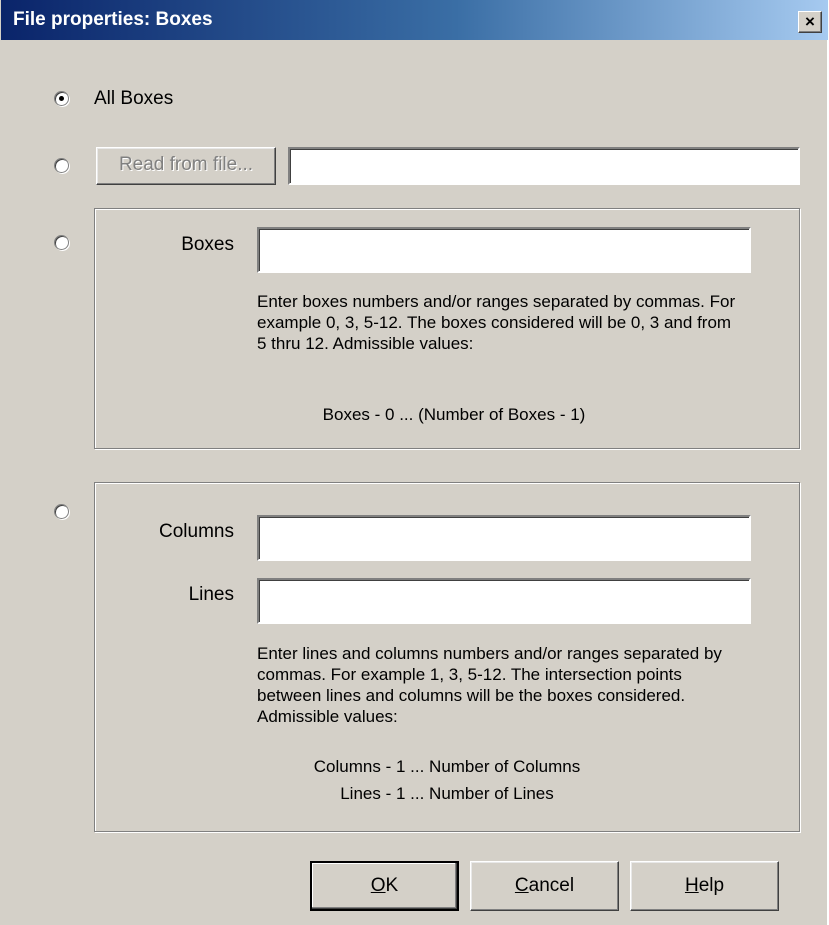  What do you see at coordinates (521, 885) in the screenshot?
I see `cancel-mnemonic: C` at bounding box center [521, 885].